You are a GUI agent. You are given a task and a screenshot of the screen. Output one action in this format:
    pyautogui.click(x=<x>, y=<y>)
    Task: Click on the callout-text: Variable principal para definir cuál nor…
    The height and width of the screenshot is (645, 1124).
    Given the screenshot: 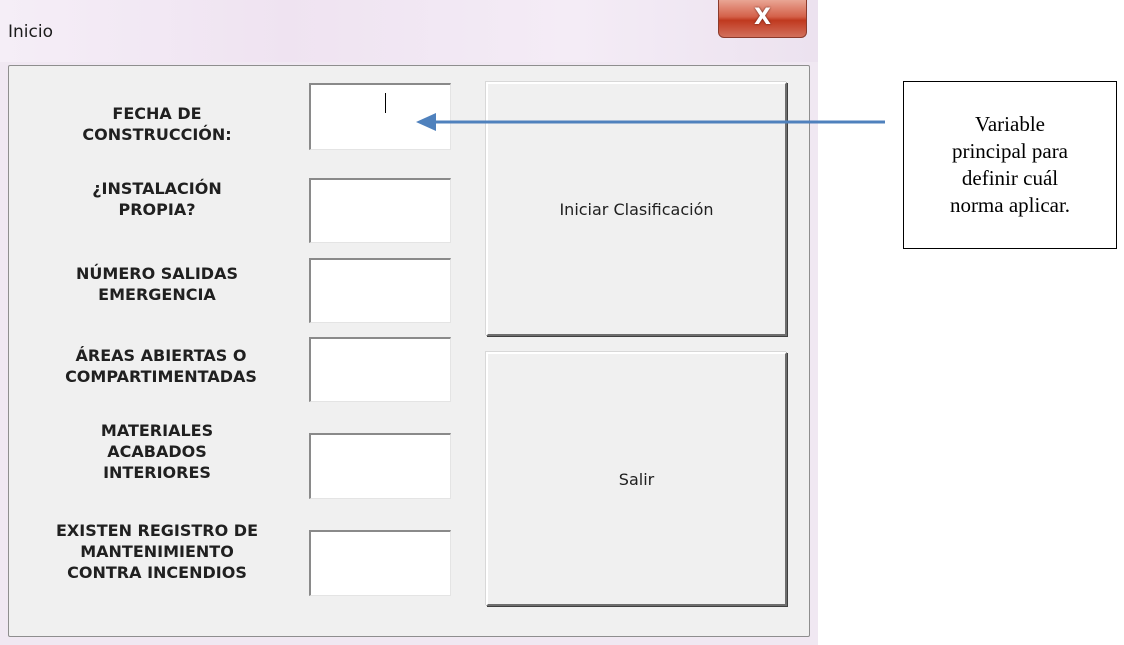 What is the action you would take?
    pyautogui.click(x=1010, y=164)
    